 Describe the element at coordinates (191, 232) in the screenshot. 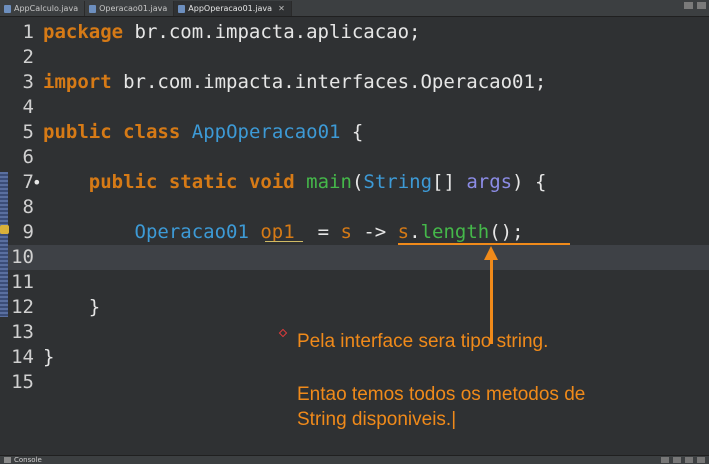

I see `code-token: Operacao01` at that location.